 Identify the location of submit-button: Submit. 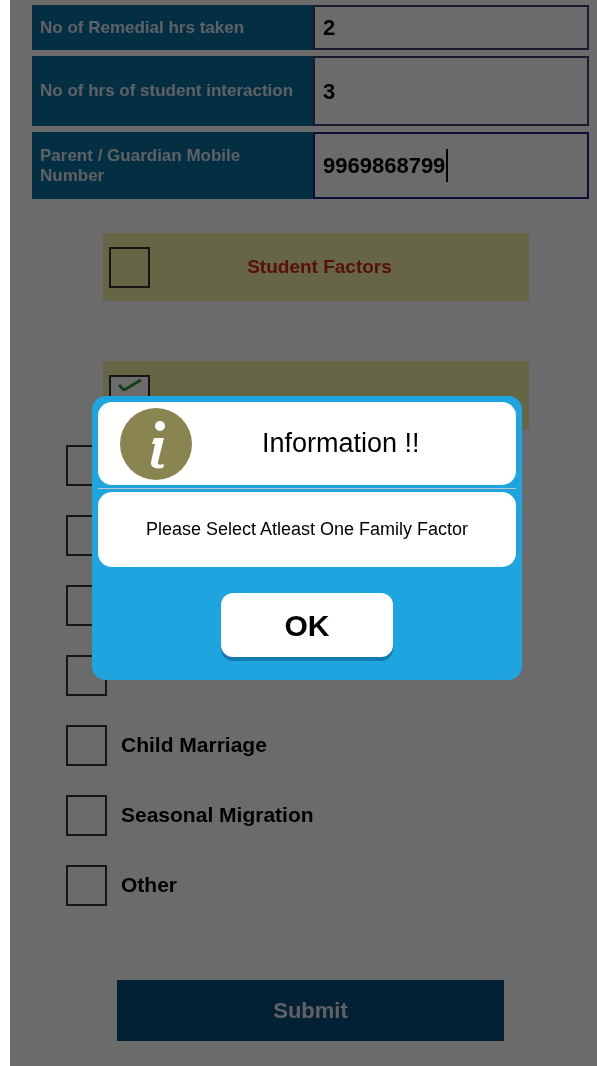
(310, 1010).